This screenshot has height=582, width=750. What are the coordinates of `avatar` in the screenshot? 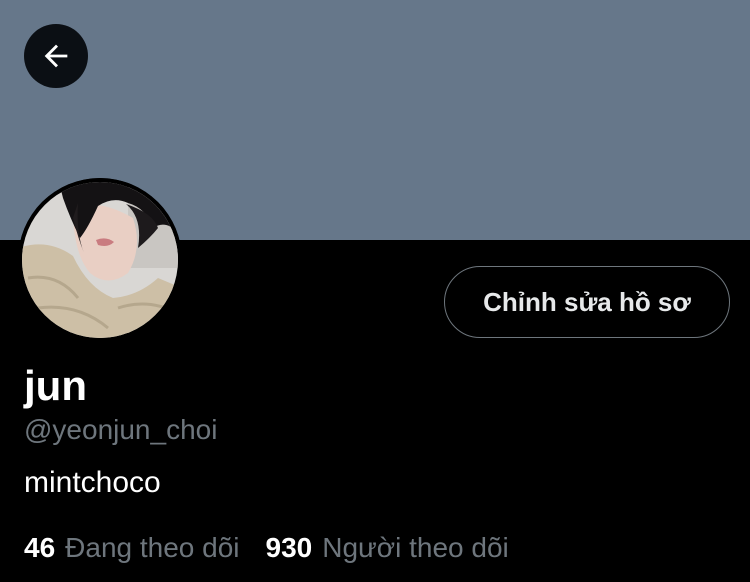 It's located at (100, 260).